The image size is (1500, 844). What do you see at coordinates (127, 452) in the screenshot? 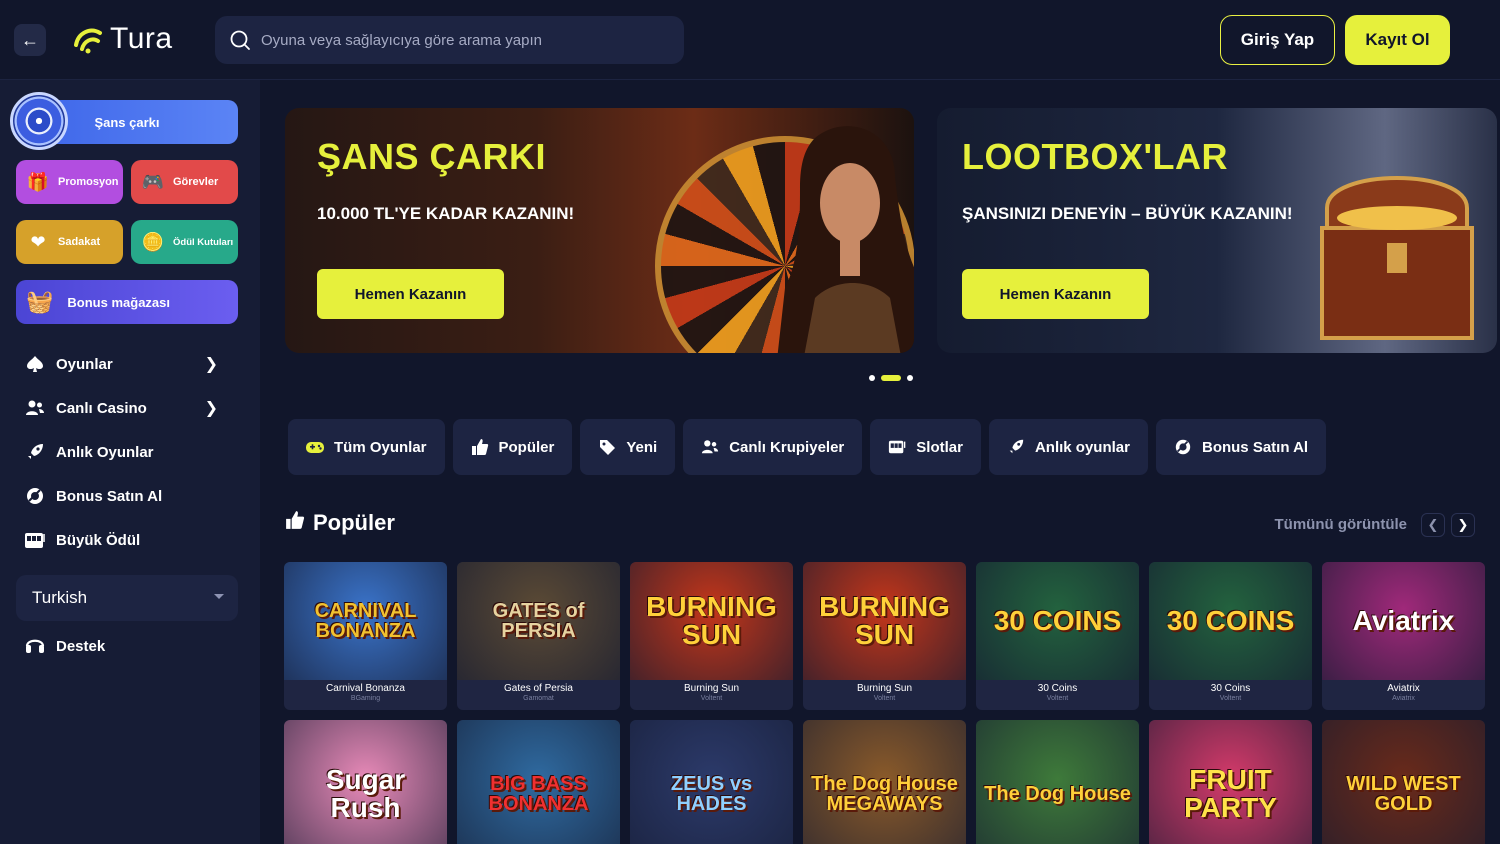
I see `sidebar-item-instant-games: Anlık Oyunlar` at bounding box center [127, 452].